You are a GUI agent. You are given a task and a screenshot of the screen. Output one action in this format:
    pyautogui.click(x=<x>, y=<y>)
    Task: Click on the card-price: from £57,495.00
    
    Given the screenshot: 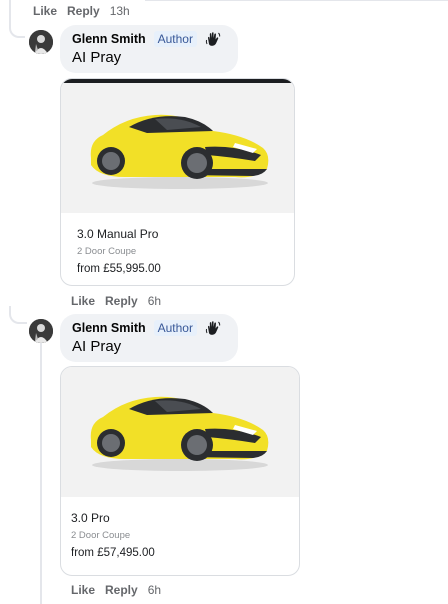 What is the action you would take?
    pyautogui.click(x=113, y=553)
    